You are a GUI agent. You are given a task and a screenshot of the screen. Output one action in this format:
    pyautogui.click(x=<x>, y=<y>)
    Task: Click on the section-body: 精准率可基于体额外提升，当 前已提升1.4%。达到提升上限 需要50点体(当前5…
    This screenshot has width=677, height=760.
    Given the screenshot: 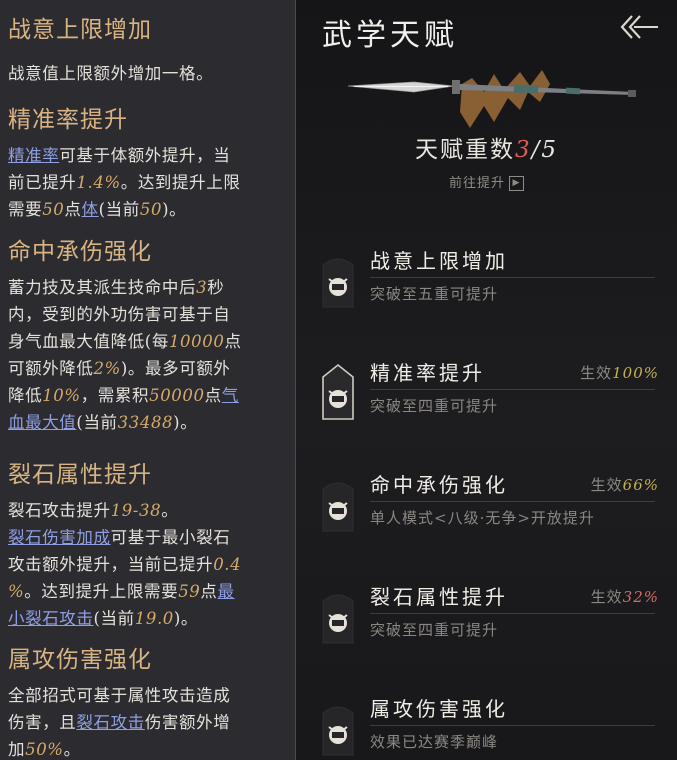 What is the action you would take?
    pyautogui.click(x=150, y=182)
    